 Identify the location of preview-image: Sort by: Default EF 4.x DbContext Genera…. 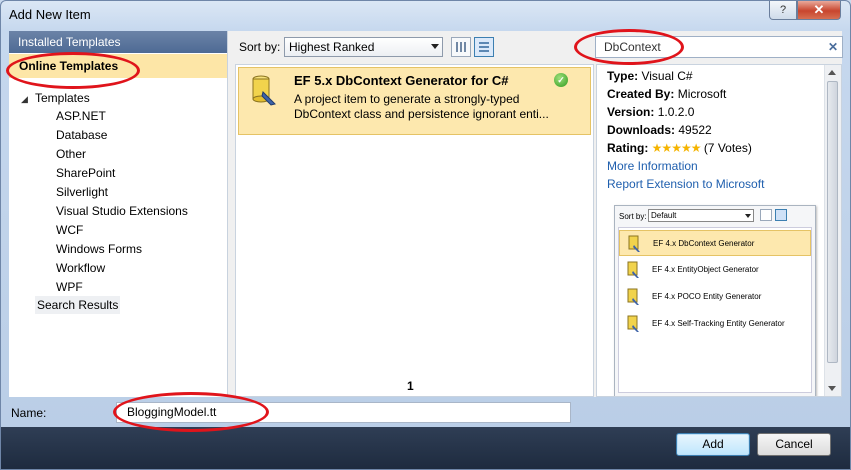
(715, 300).